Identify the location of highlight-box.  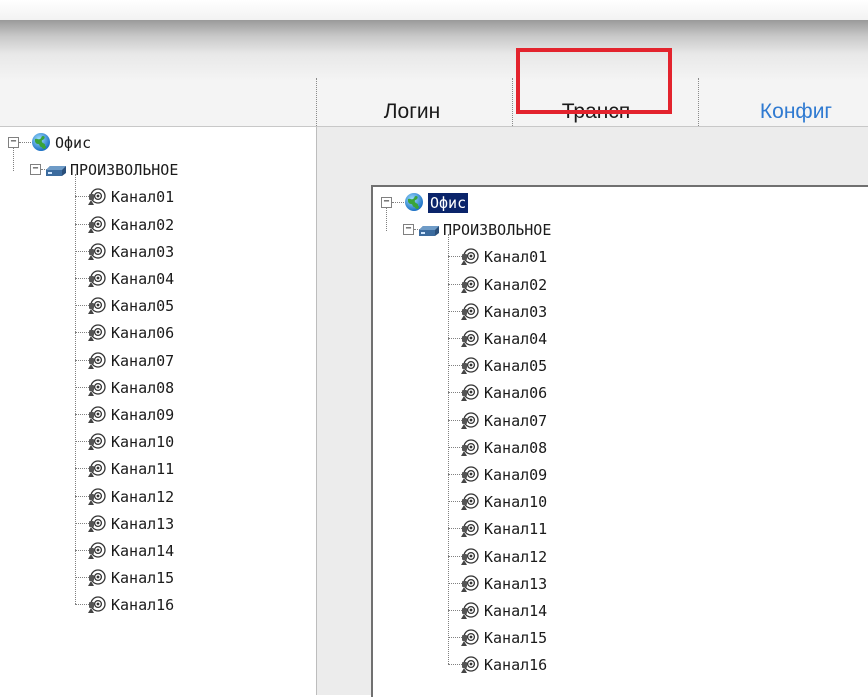
(594, 81).